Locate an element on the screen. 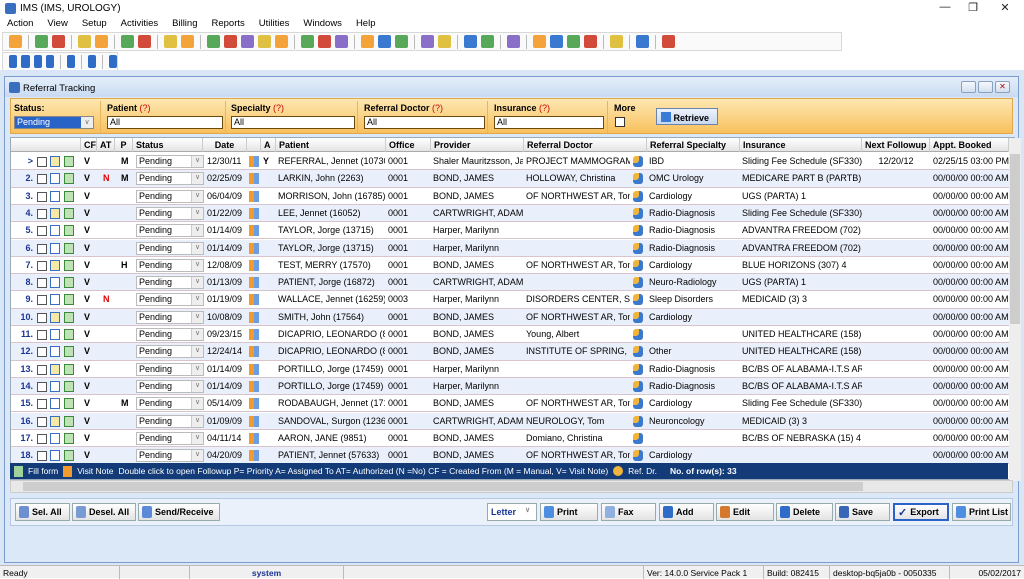 The height and width of the screenshot is (579, 1024). vertical-scrollbar is located at coordinates (1015, 309).